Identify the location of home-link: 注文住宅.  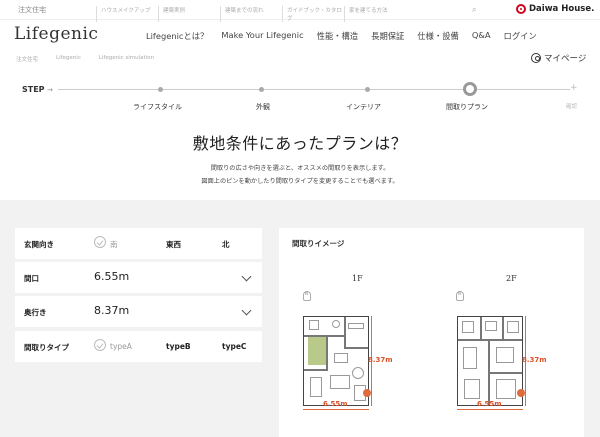
(32, 10).